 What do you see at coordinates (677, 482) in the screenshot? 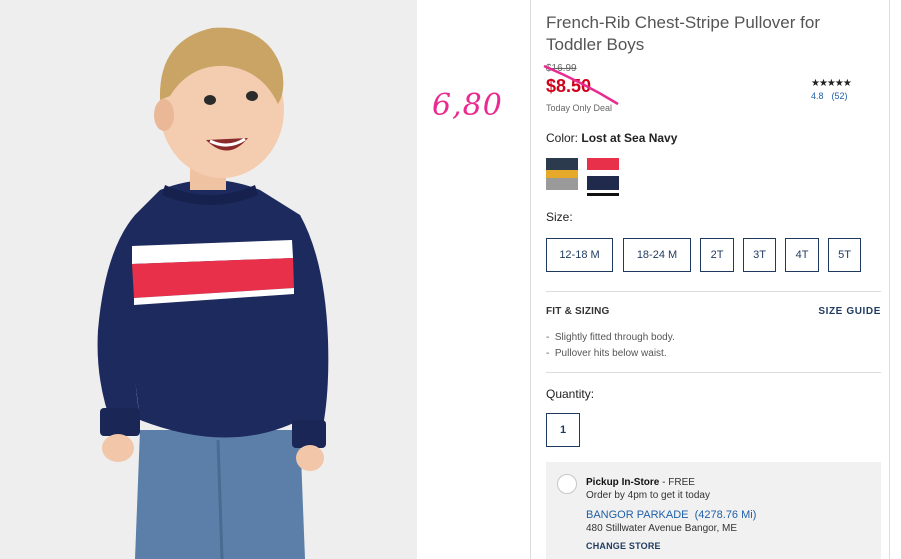
I see `pickup-free-label: - FREE` at bounding box center [677, 482].